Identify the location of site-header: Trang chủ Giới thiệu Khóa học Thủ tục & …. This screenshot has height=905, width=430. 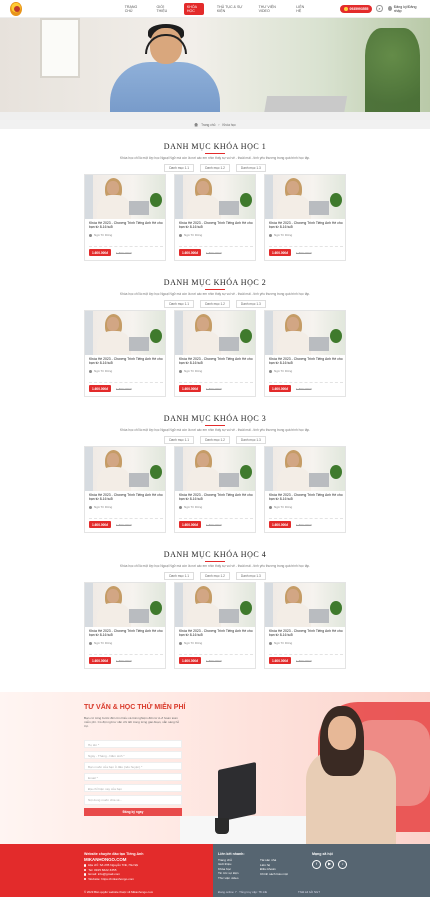
(215, 9).